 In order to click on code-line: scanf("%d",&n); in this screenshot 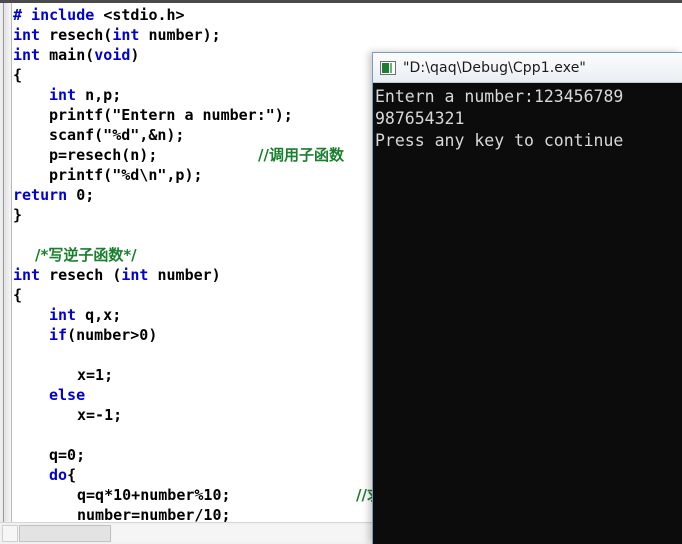, I will do `click(116, 135)`.